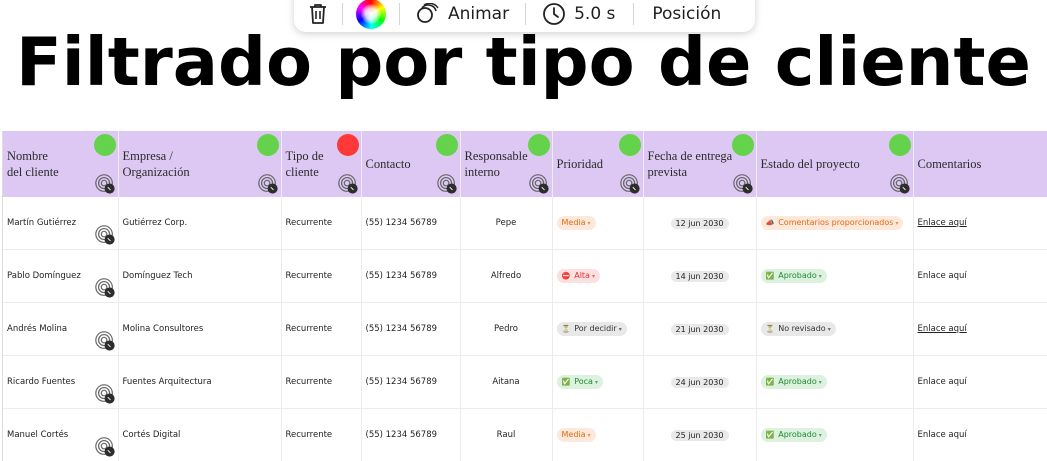 The image size is (1047, 461). Describe the element at coordinates (61, 223) in the screenshot. I see `cell-nombre: Martín Gutiérrez` at that location.